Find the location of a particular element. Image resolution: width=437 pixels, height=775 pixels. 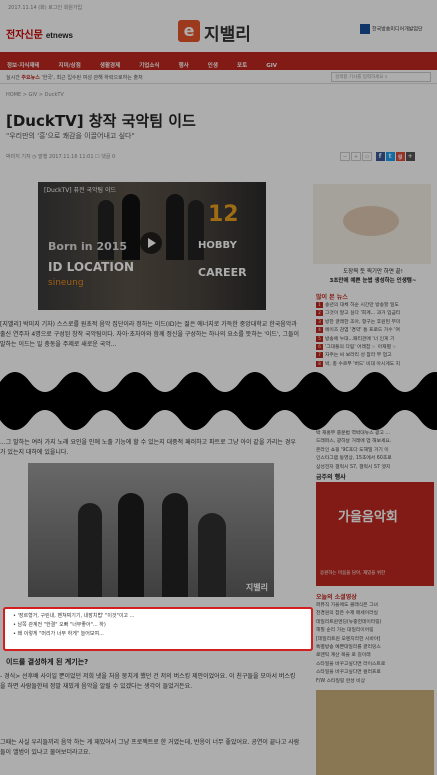

list-item: 해질 순리 가는 대일리이어링 is located at coordinates (375, 631).